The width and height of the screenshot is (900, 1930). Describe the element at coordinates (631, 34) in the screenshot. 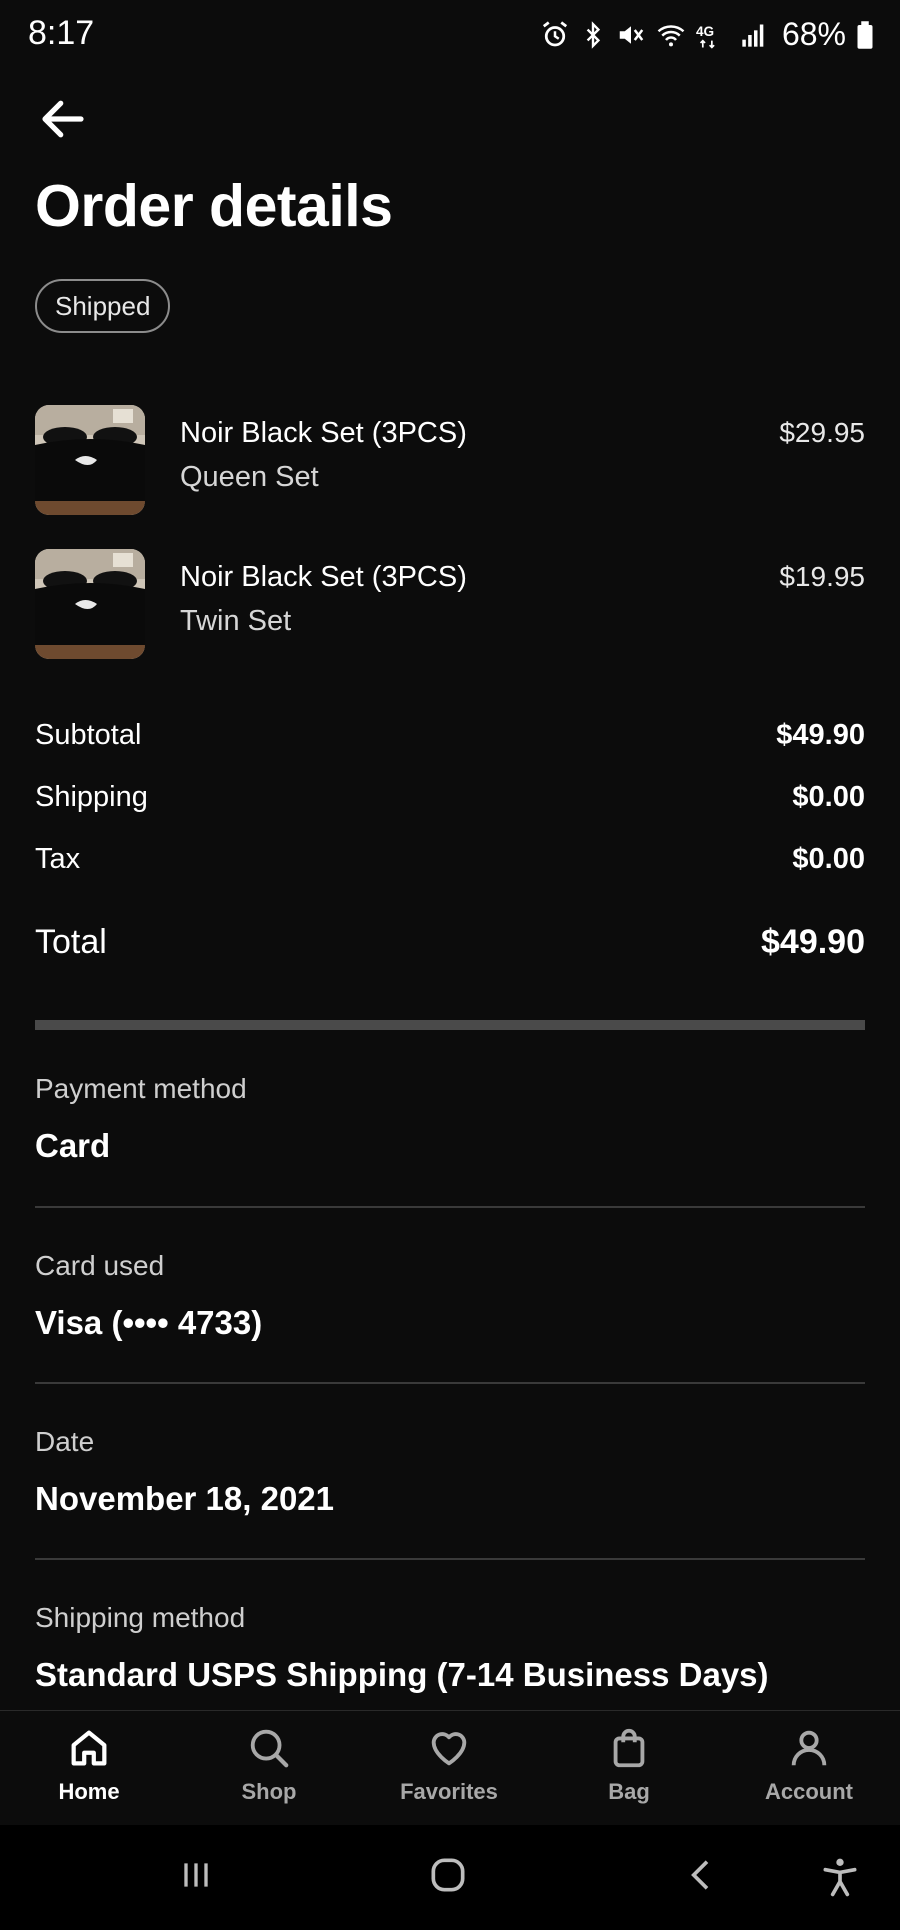

I see `mute-icon` at that location.